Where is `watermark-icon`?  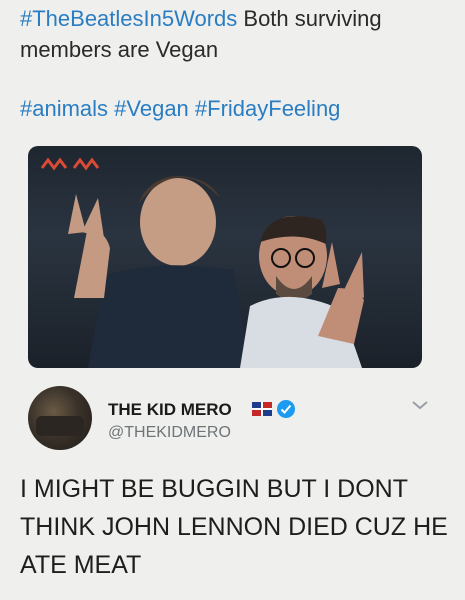
watermark-icon is located at coordinates (70, 164).